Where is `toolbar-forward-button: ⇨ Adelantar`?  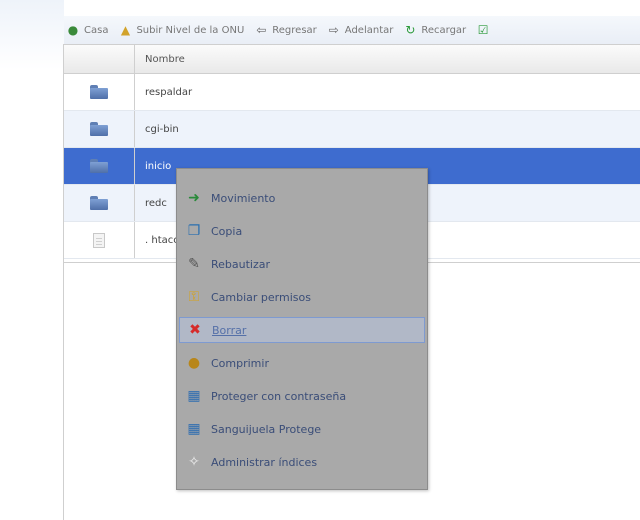
toolbar-forward-button: ⇨ Adelantar is located at coordinates (360, 30).